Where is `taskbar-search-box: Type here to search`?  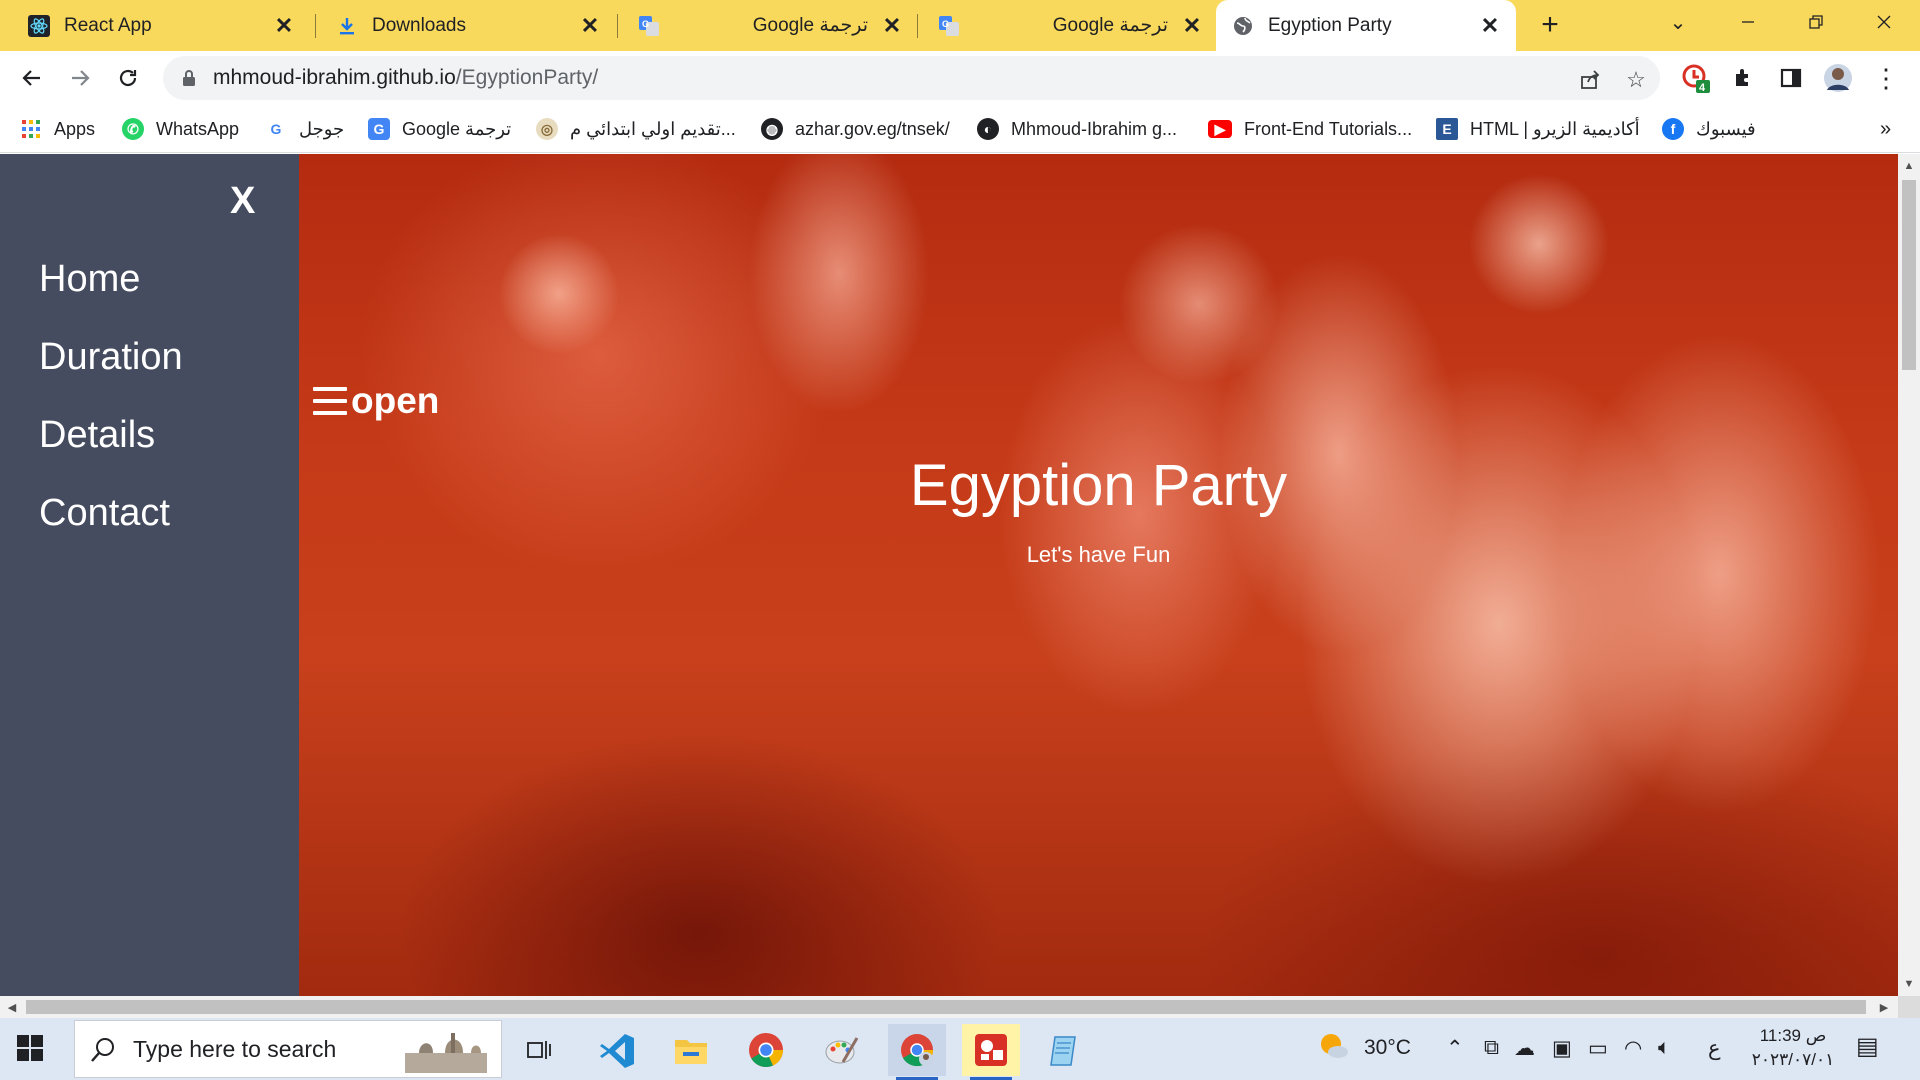
taskbar-search-box: Type here to search is located at coordinates (288, 1049).